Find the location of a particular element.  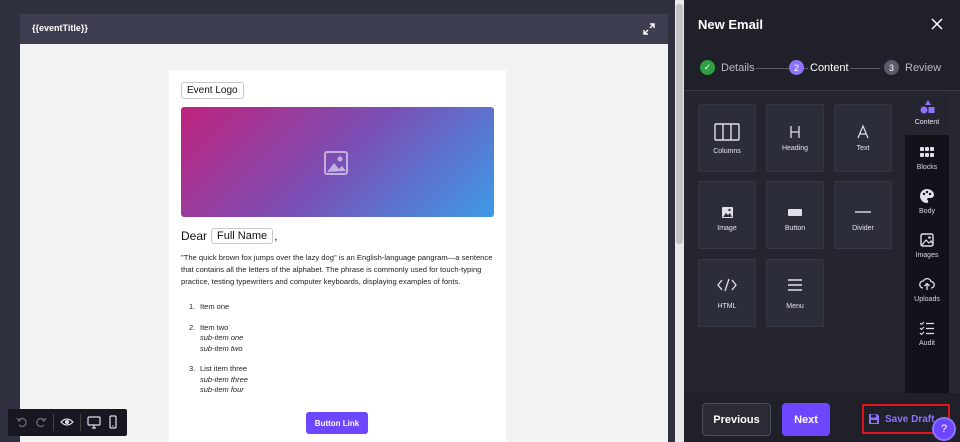

tool-label: Text is located at coordinates (863, 148).